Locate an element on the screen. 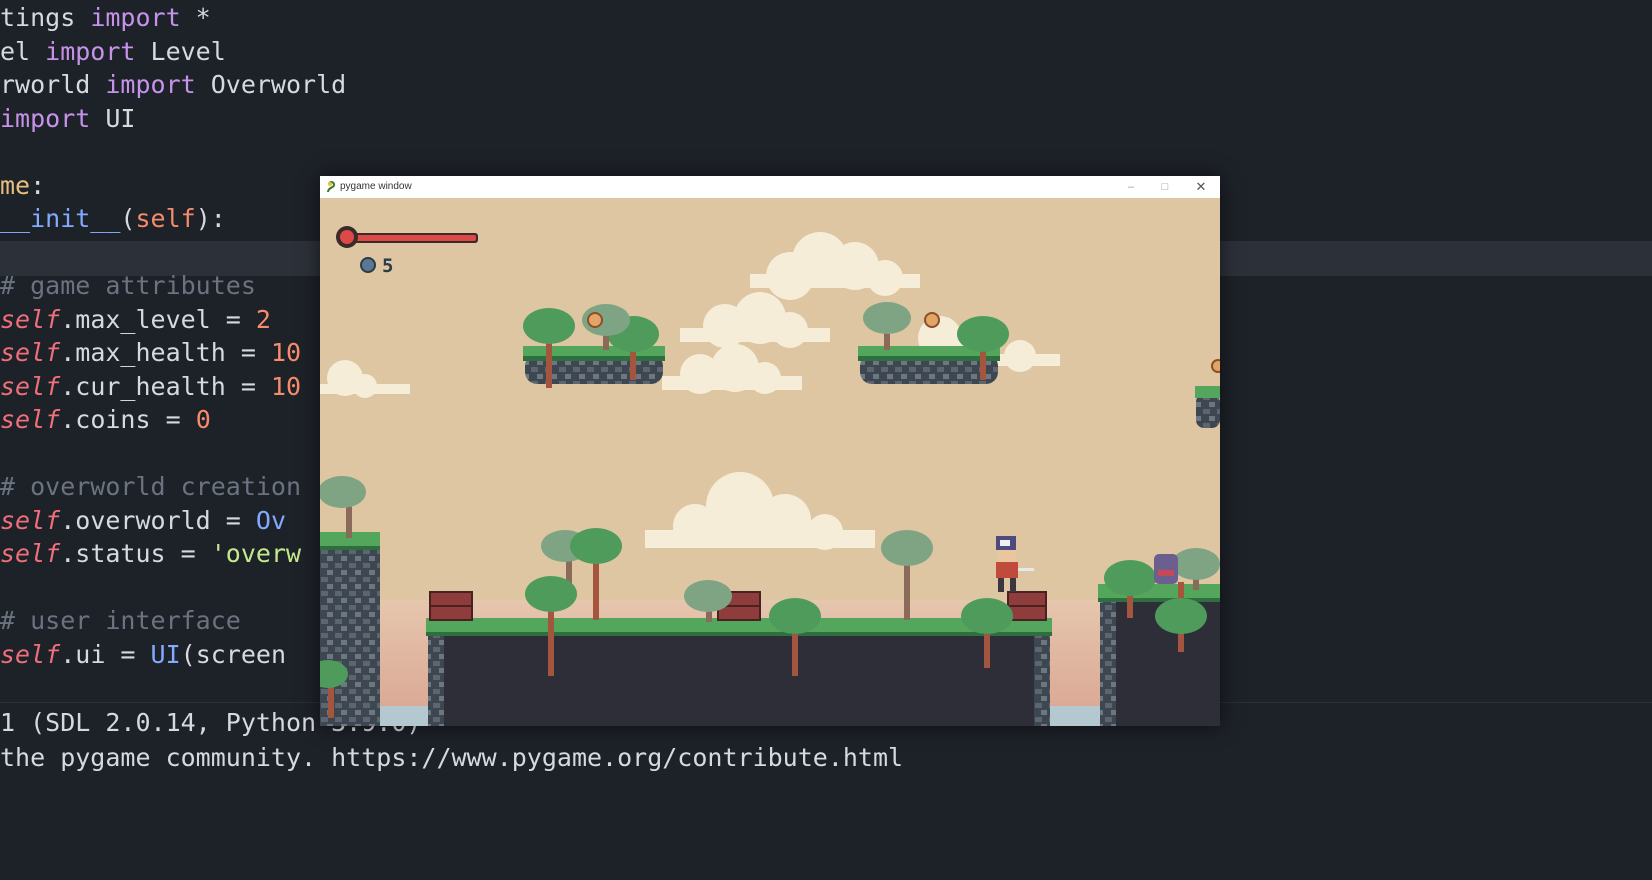 The height and width of the screenshot is (880, 1652). code-token: .max_health = is located at coordinates (165, 352).